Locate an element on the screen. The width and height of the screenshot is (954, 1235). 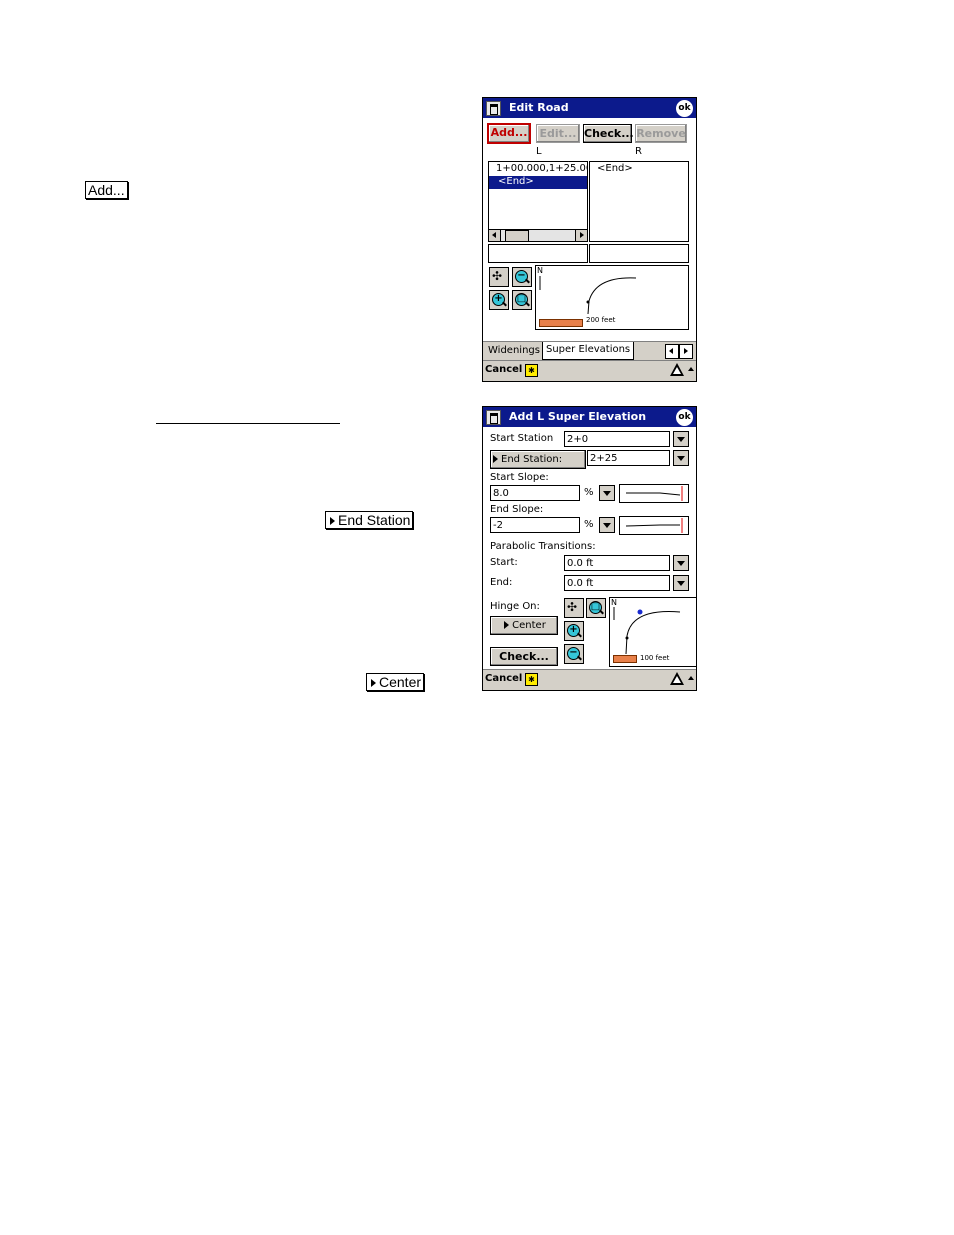
start-slope-field: 8.0 is located at coordinates (535, 493).